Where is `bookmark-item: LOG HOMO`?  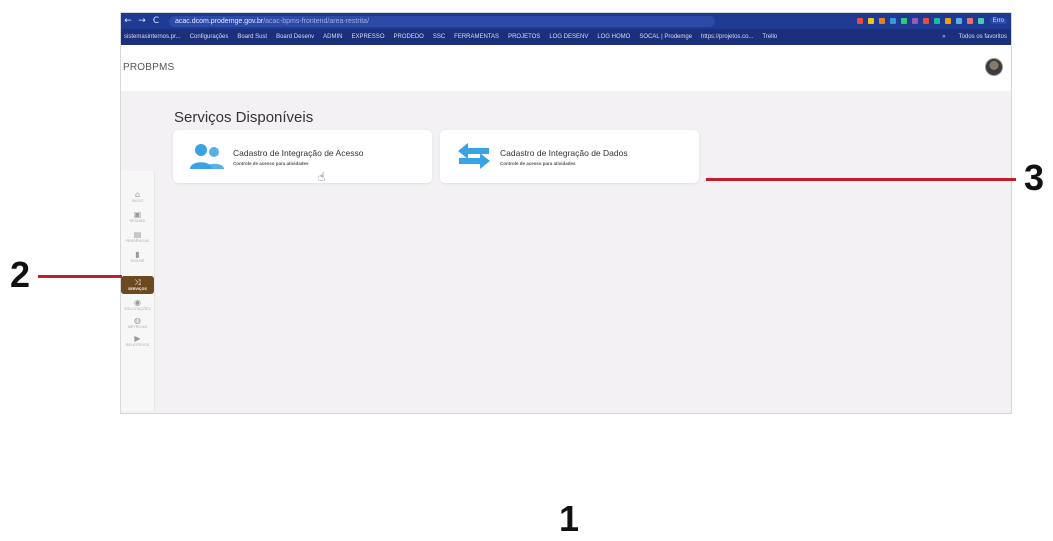
bookmark-item: LOG HOMO is located at coordinates (613, 37).